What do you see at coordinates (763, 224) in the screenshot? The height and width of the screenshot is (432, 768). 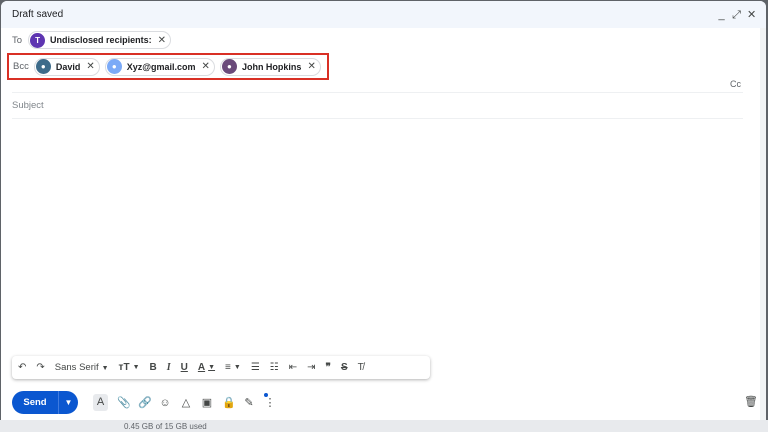 I see `scrollbar` at bounding box center [763, 224].